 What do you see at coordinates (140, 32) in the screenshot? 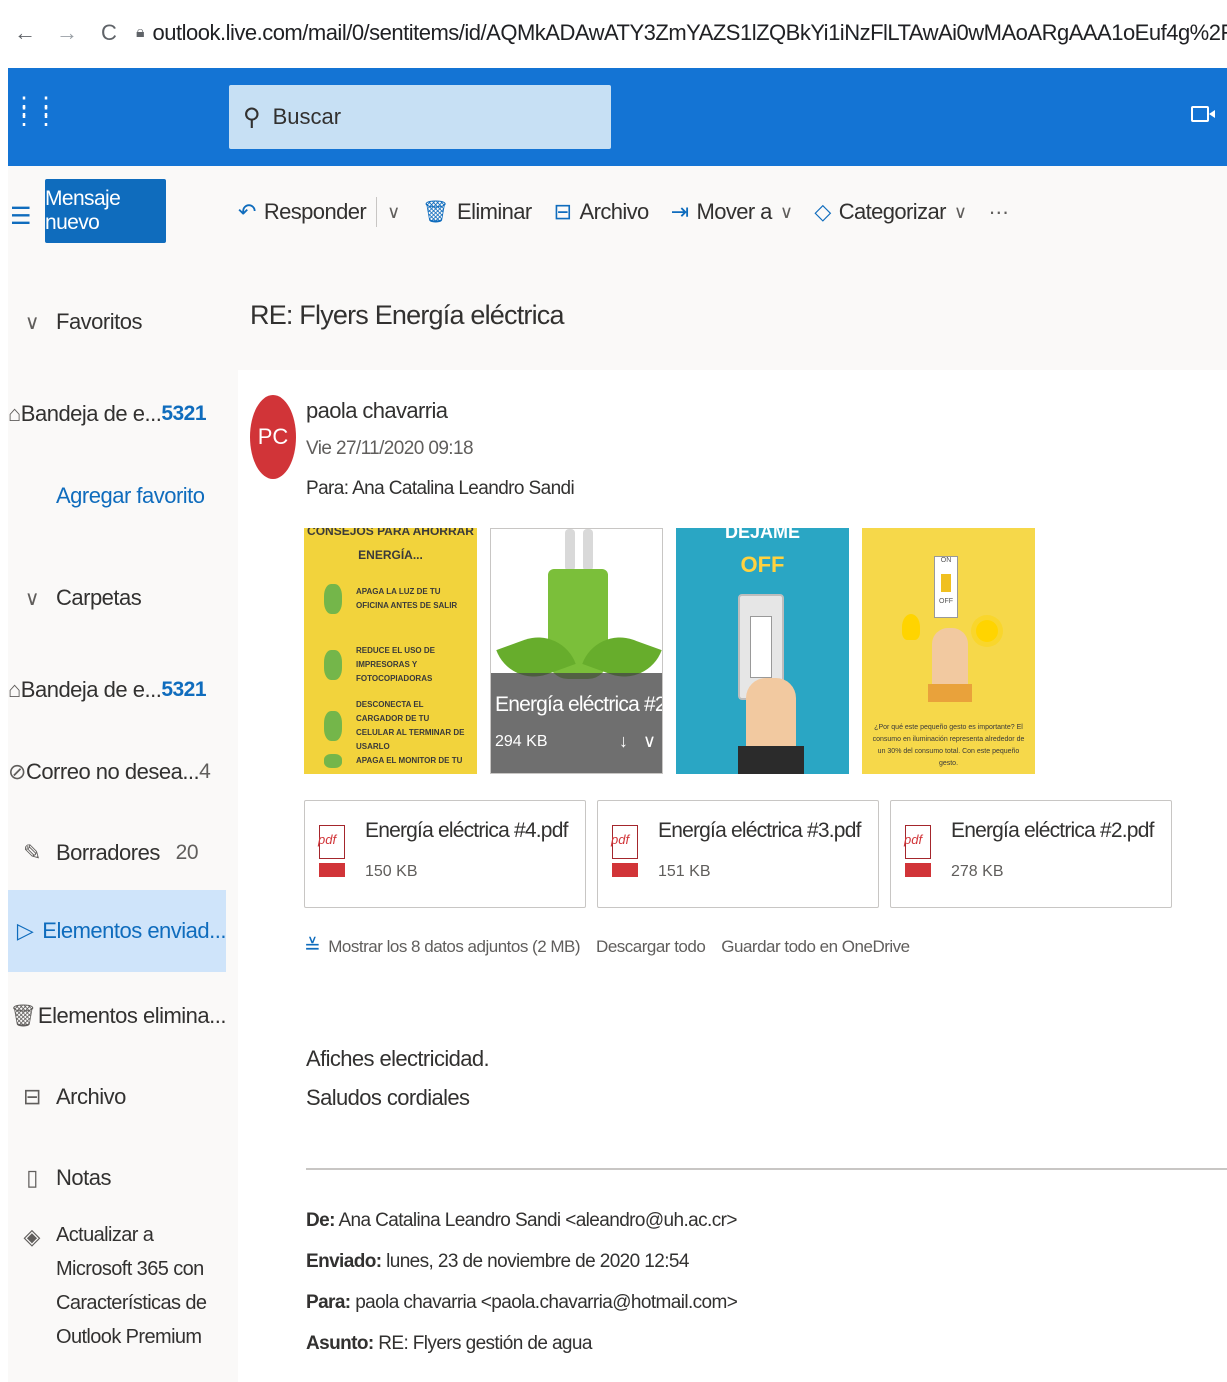
I see `lock-icon: 🔒︎` at bounding box center [140, 32].